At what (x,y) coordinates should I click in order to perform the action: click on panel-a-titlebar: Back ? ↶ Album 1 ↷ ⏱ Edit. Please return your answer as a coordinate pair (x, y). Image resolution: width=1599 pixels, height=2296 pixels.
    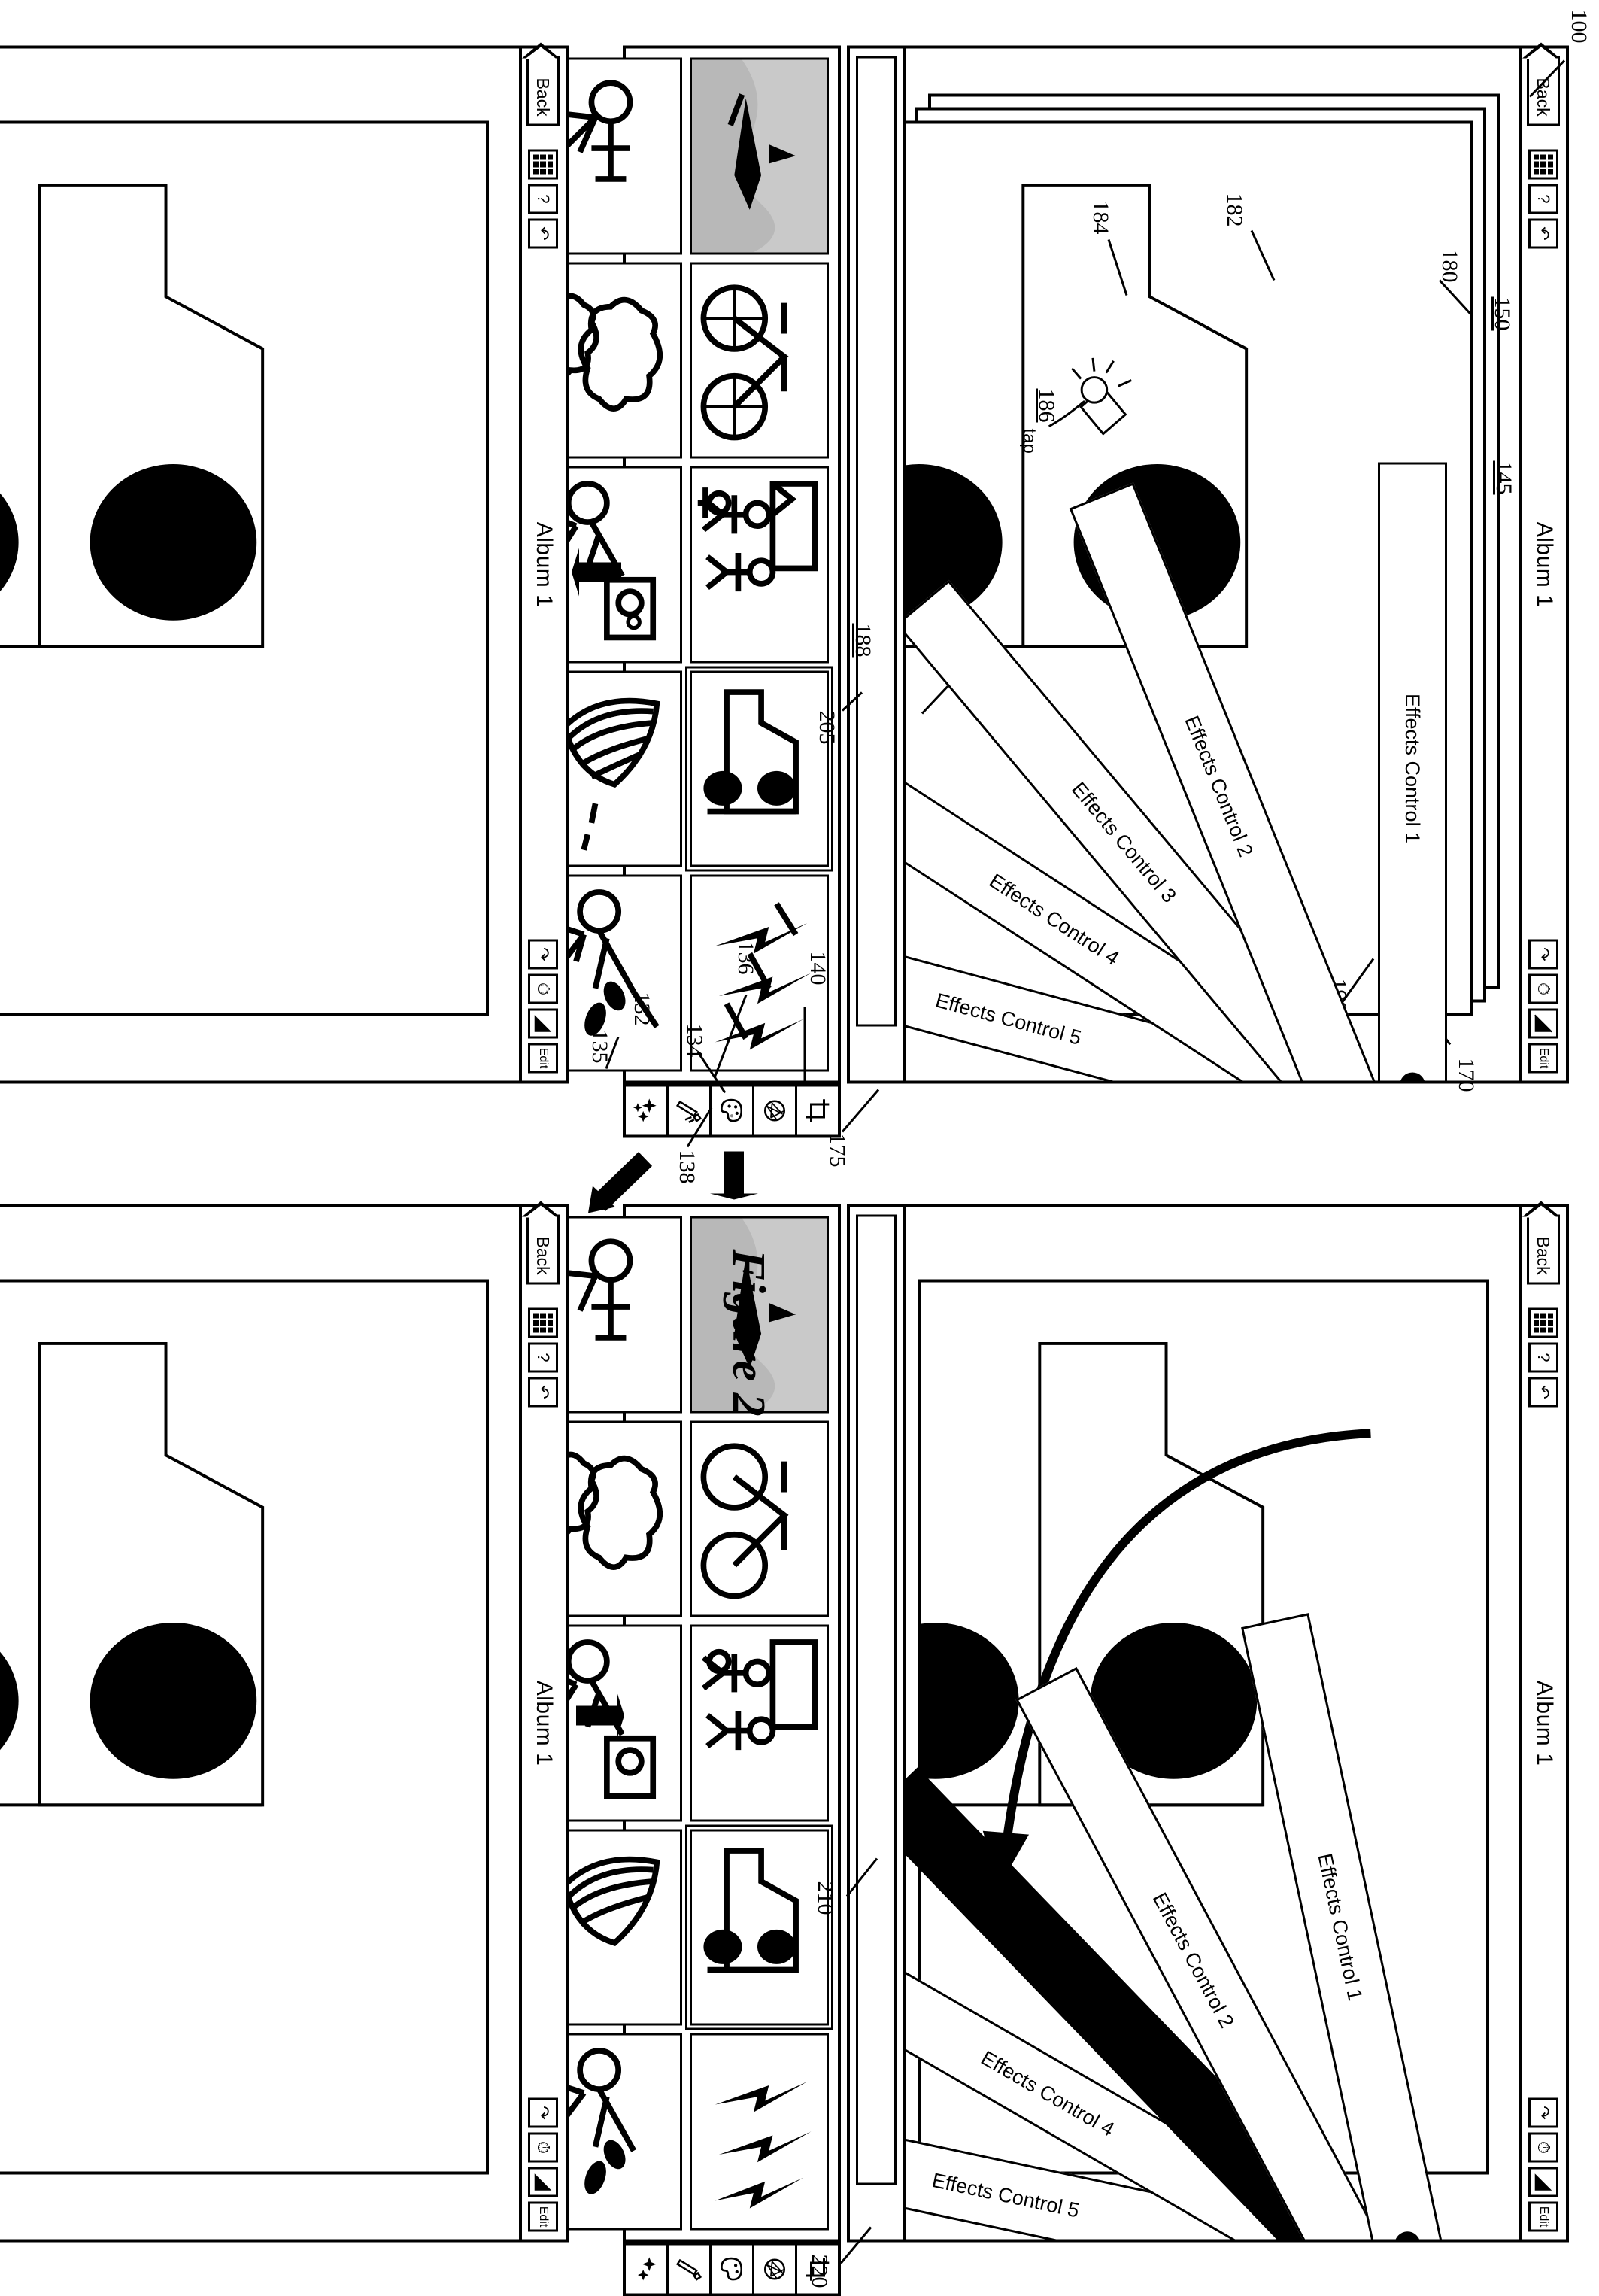
    Looking at the image, I should click on (1542, 564).